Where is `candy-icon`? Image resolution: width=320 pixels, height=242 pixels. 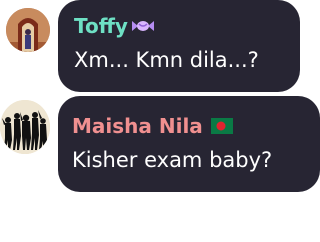
candy-icon is located at coordinates (142, 26).